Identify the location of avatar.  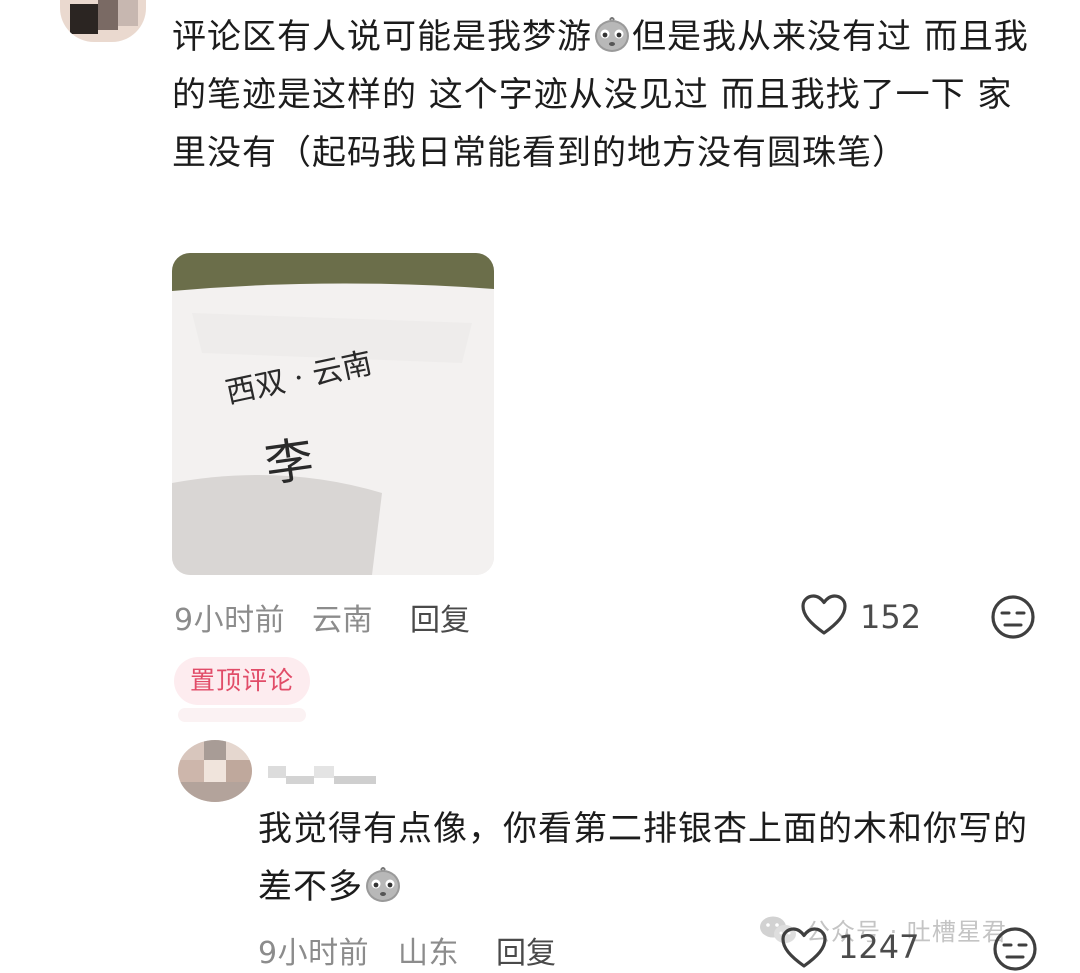
(103, 21).